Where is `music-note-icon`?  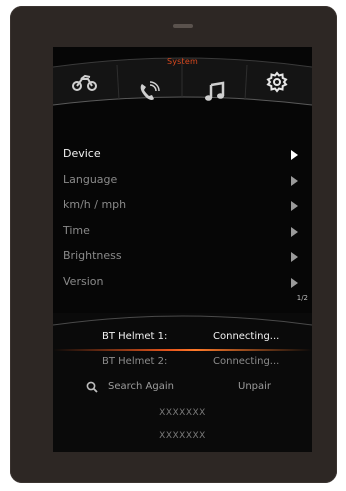
music-note-icon is located at coordinates (215, 92).